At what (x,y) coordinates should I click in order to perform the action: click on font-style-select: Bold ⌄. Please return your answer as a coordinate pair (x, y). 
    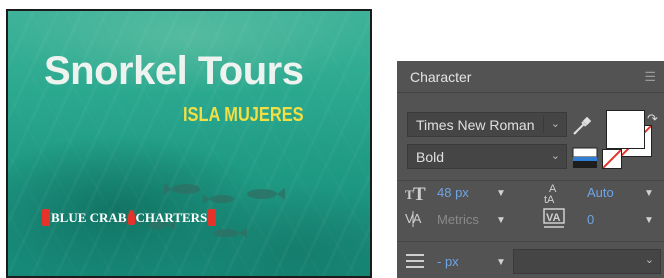
    Looking at the image, I should click on (487, 156).